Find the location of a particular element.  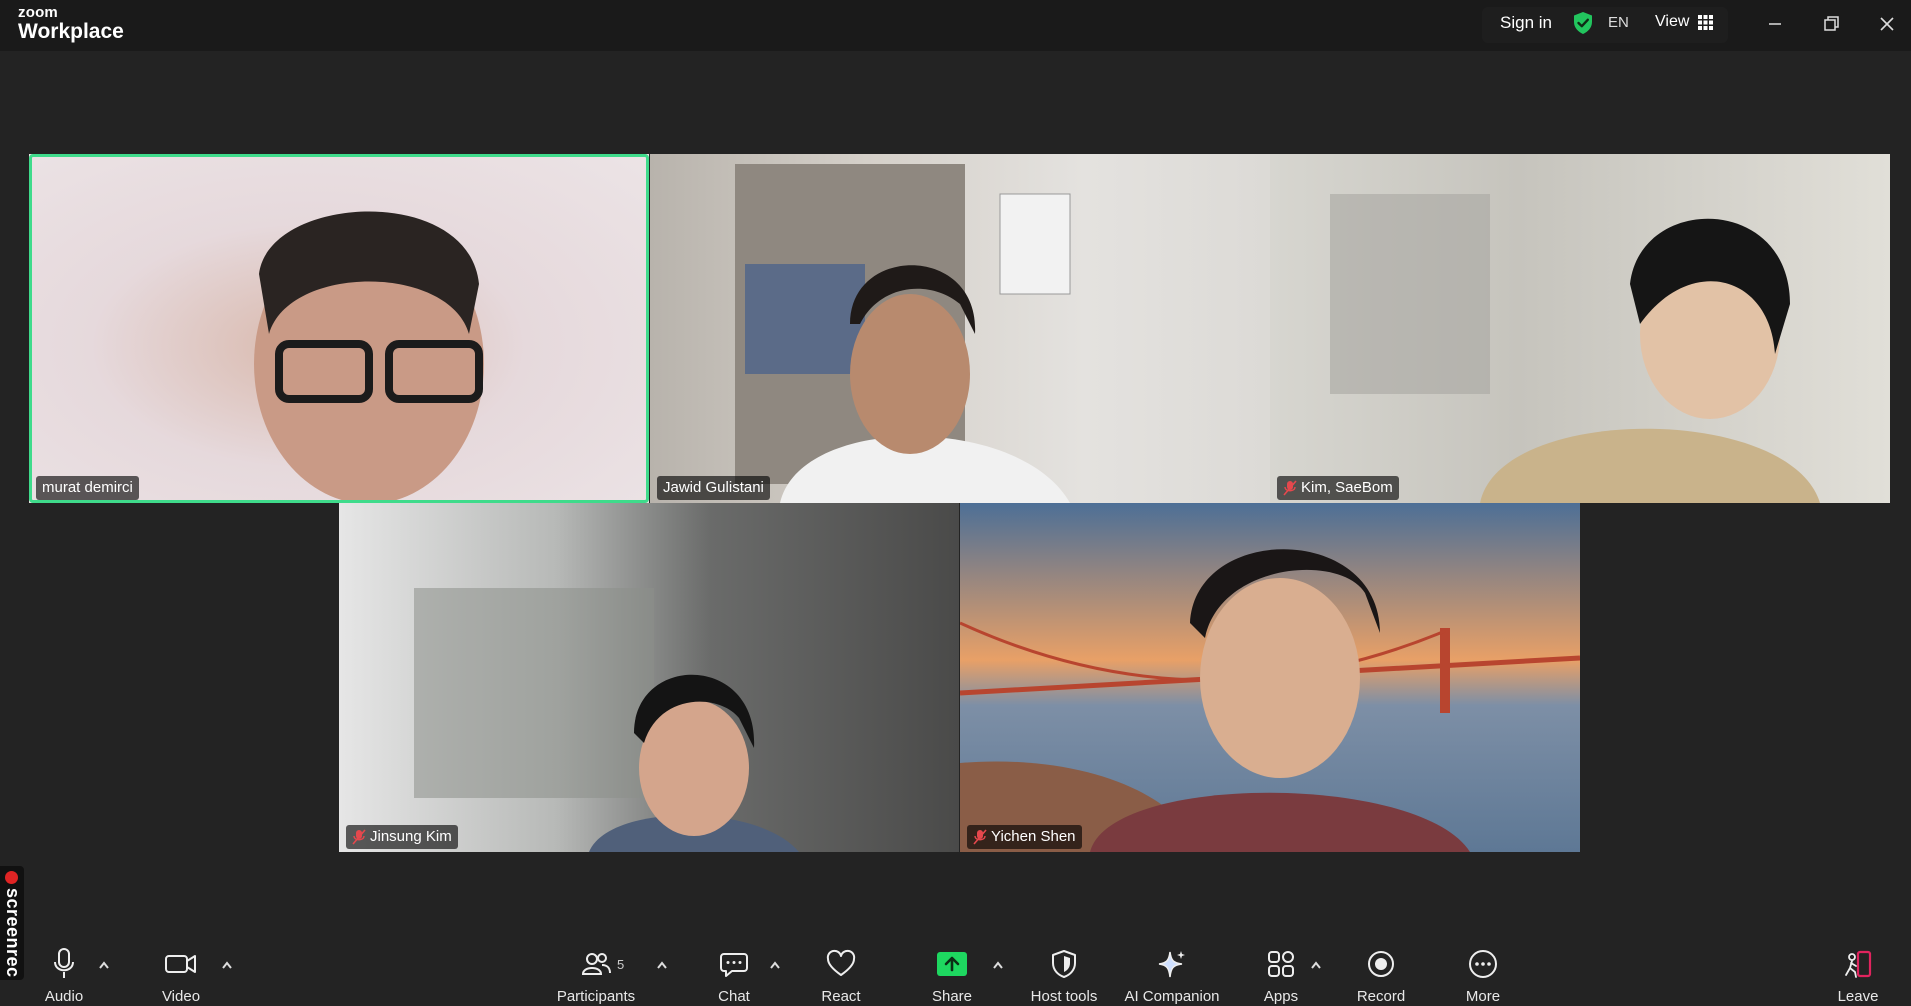

ai-companion-label: AI Companion is located at coordinates (1172, 996).